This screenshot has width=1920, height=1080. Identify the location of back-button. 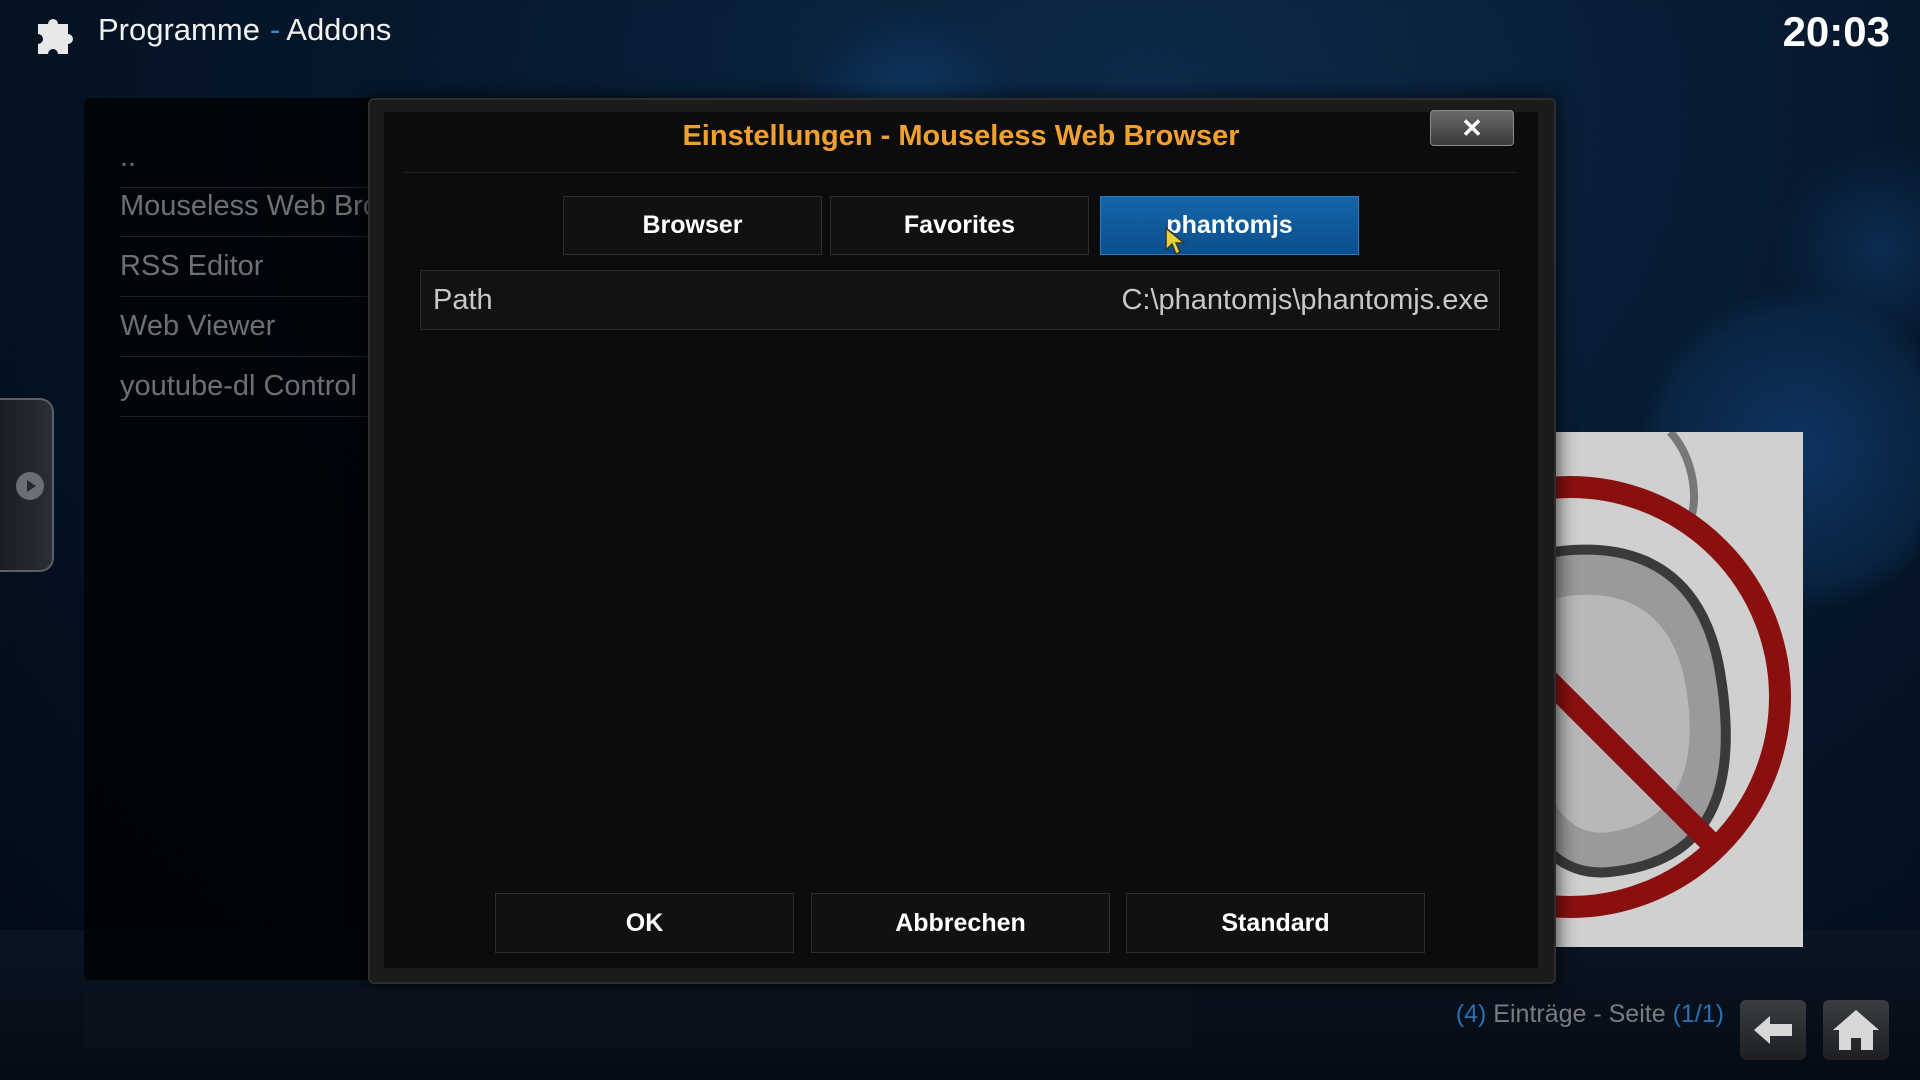
(1773, 1030).